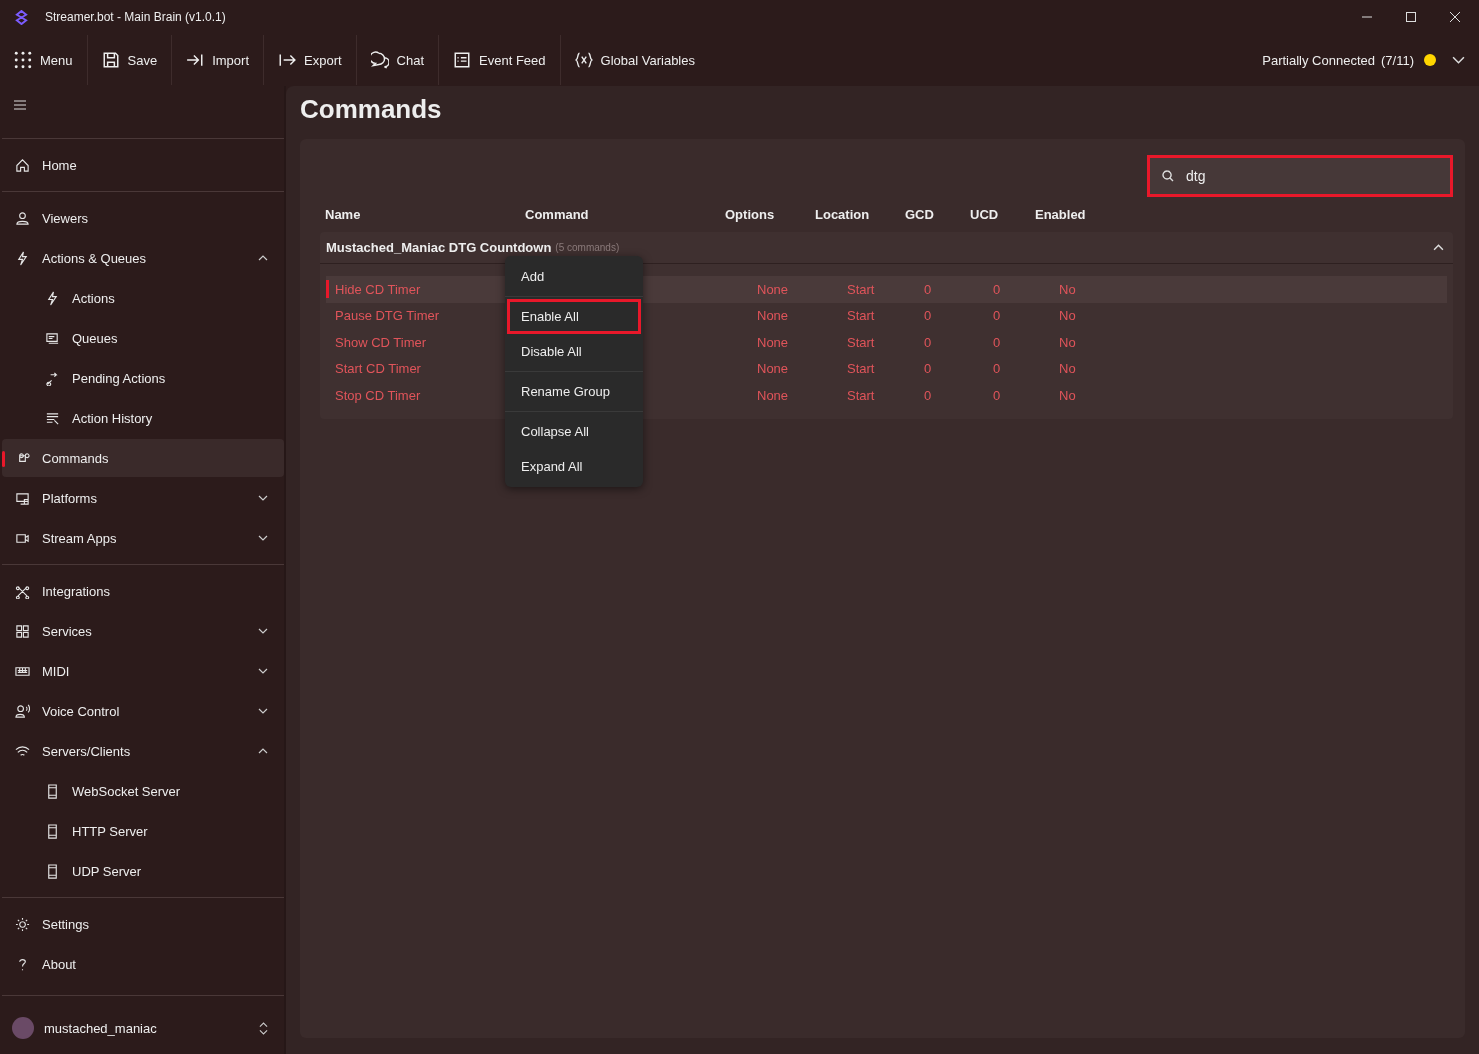 Image resolution: width=1479 pixels, height=1054 pixels. Describe the element at coordinates (379, 60) in the screenshot. I see `chat-bubbles-icon` at that location.